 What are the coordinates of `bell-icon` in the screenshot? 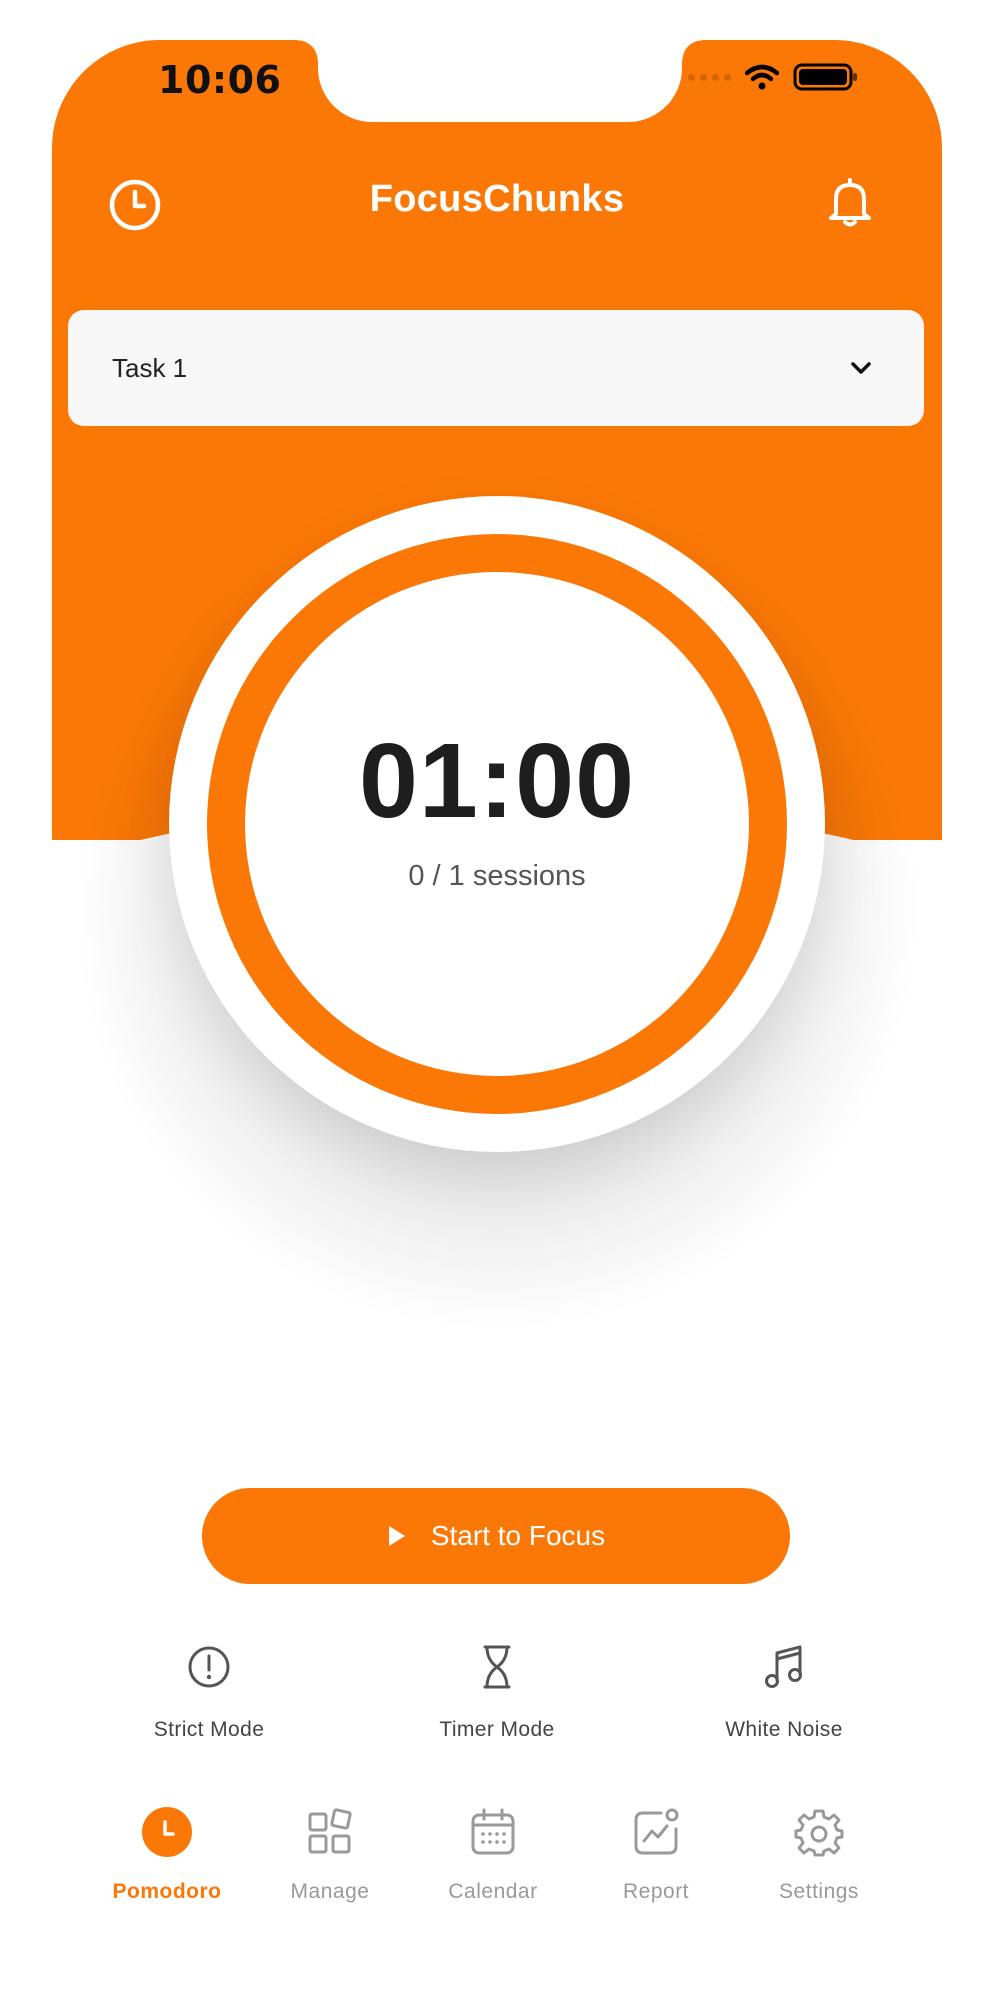 It's located at (850, 202).